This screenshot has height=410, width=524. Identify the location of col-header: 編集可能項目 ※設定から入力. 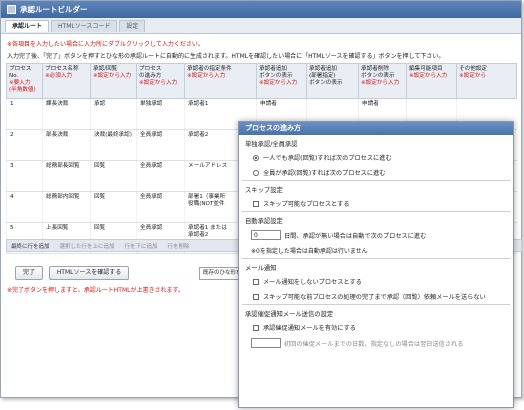
(431, 81).